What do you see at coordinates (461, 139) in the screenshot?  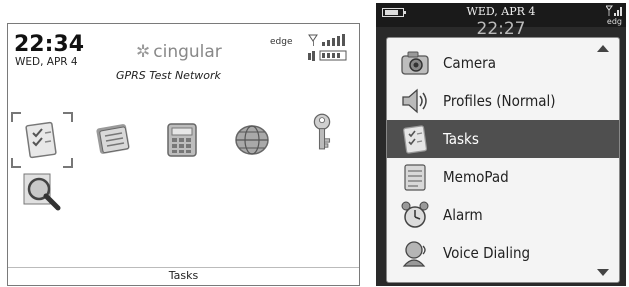 I see `menu-item-label: Tasks` at bounding box center [461, 139].